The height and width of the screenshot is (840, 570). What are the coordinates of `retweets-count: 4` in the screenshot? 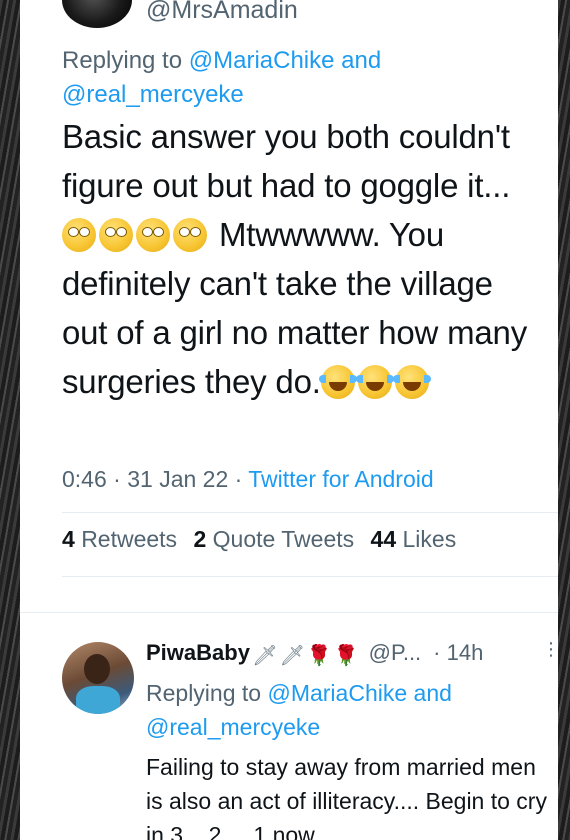 It's located at (68, 539).